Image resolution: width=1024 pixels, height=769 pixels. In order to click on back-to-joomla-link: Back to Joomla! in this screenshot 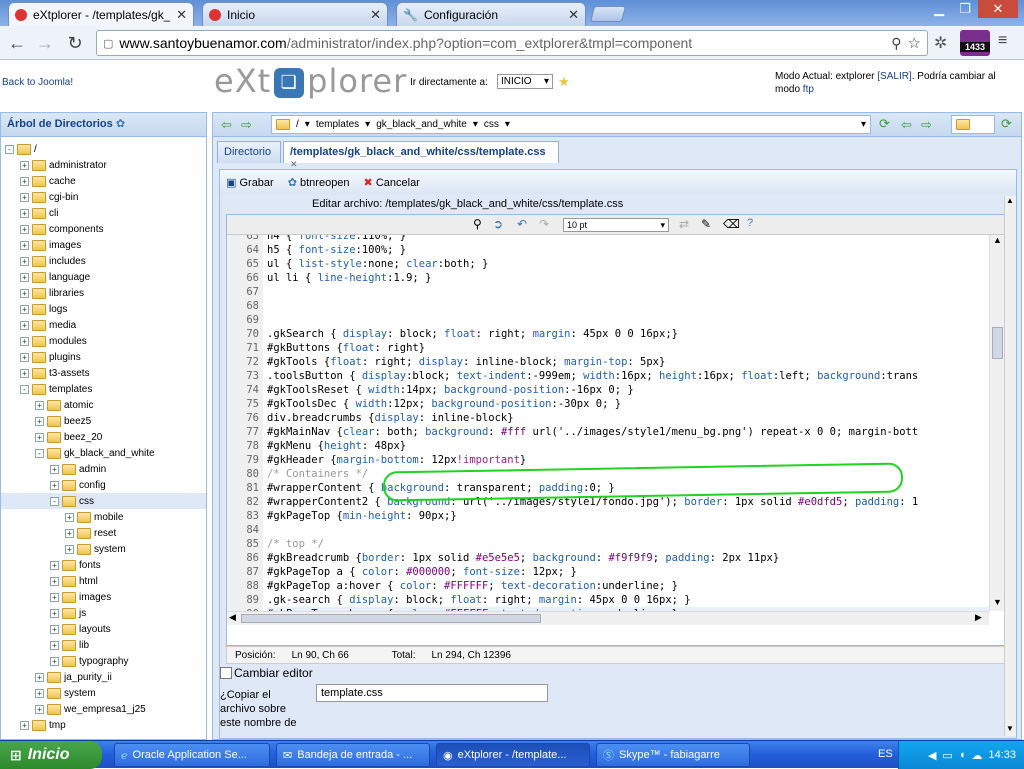, I will do `click(37, 82)`.